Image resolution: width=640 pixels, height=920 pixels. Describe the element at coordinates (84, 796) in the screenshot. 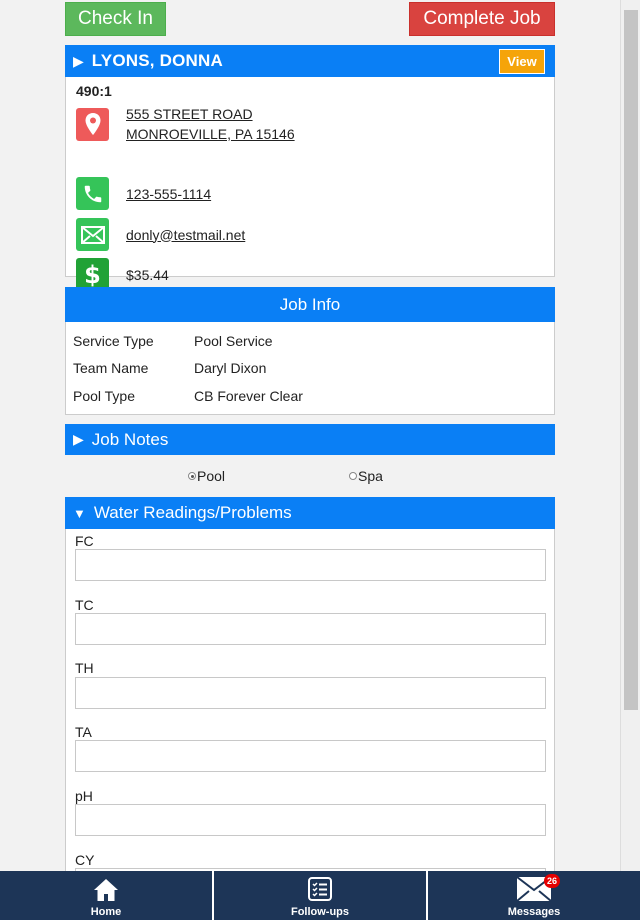

I see `ph-label: pH` at that location.